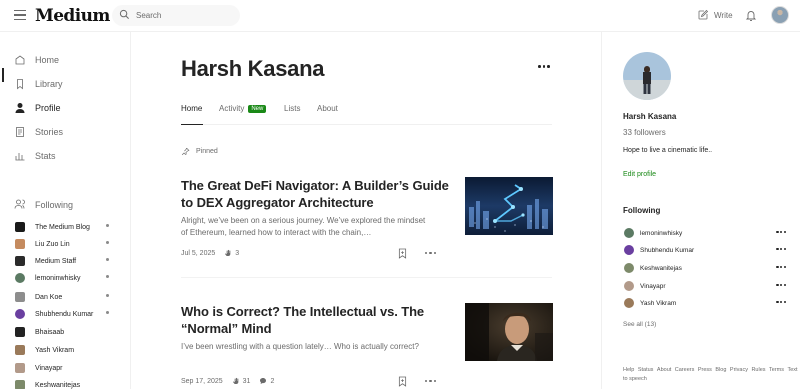  Describe the element at coordinates (703, 14) in the screenshot. I see `write-icon` at that location.